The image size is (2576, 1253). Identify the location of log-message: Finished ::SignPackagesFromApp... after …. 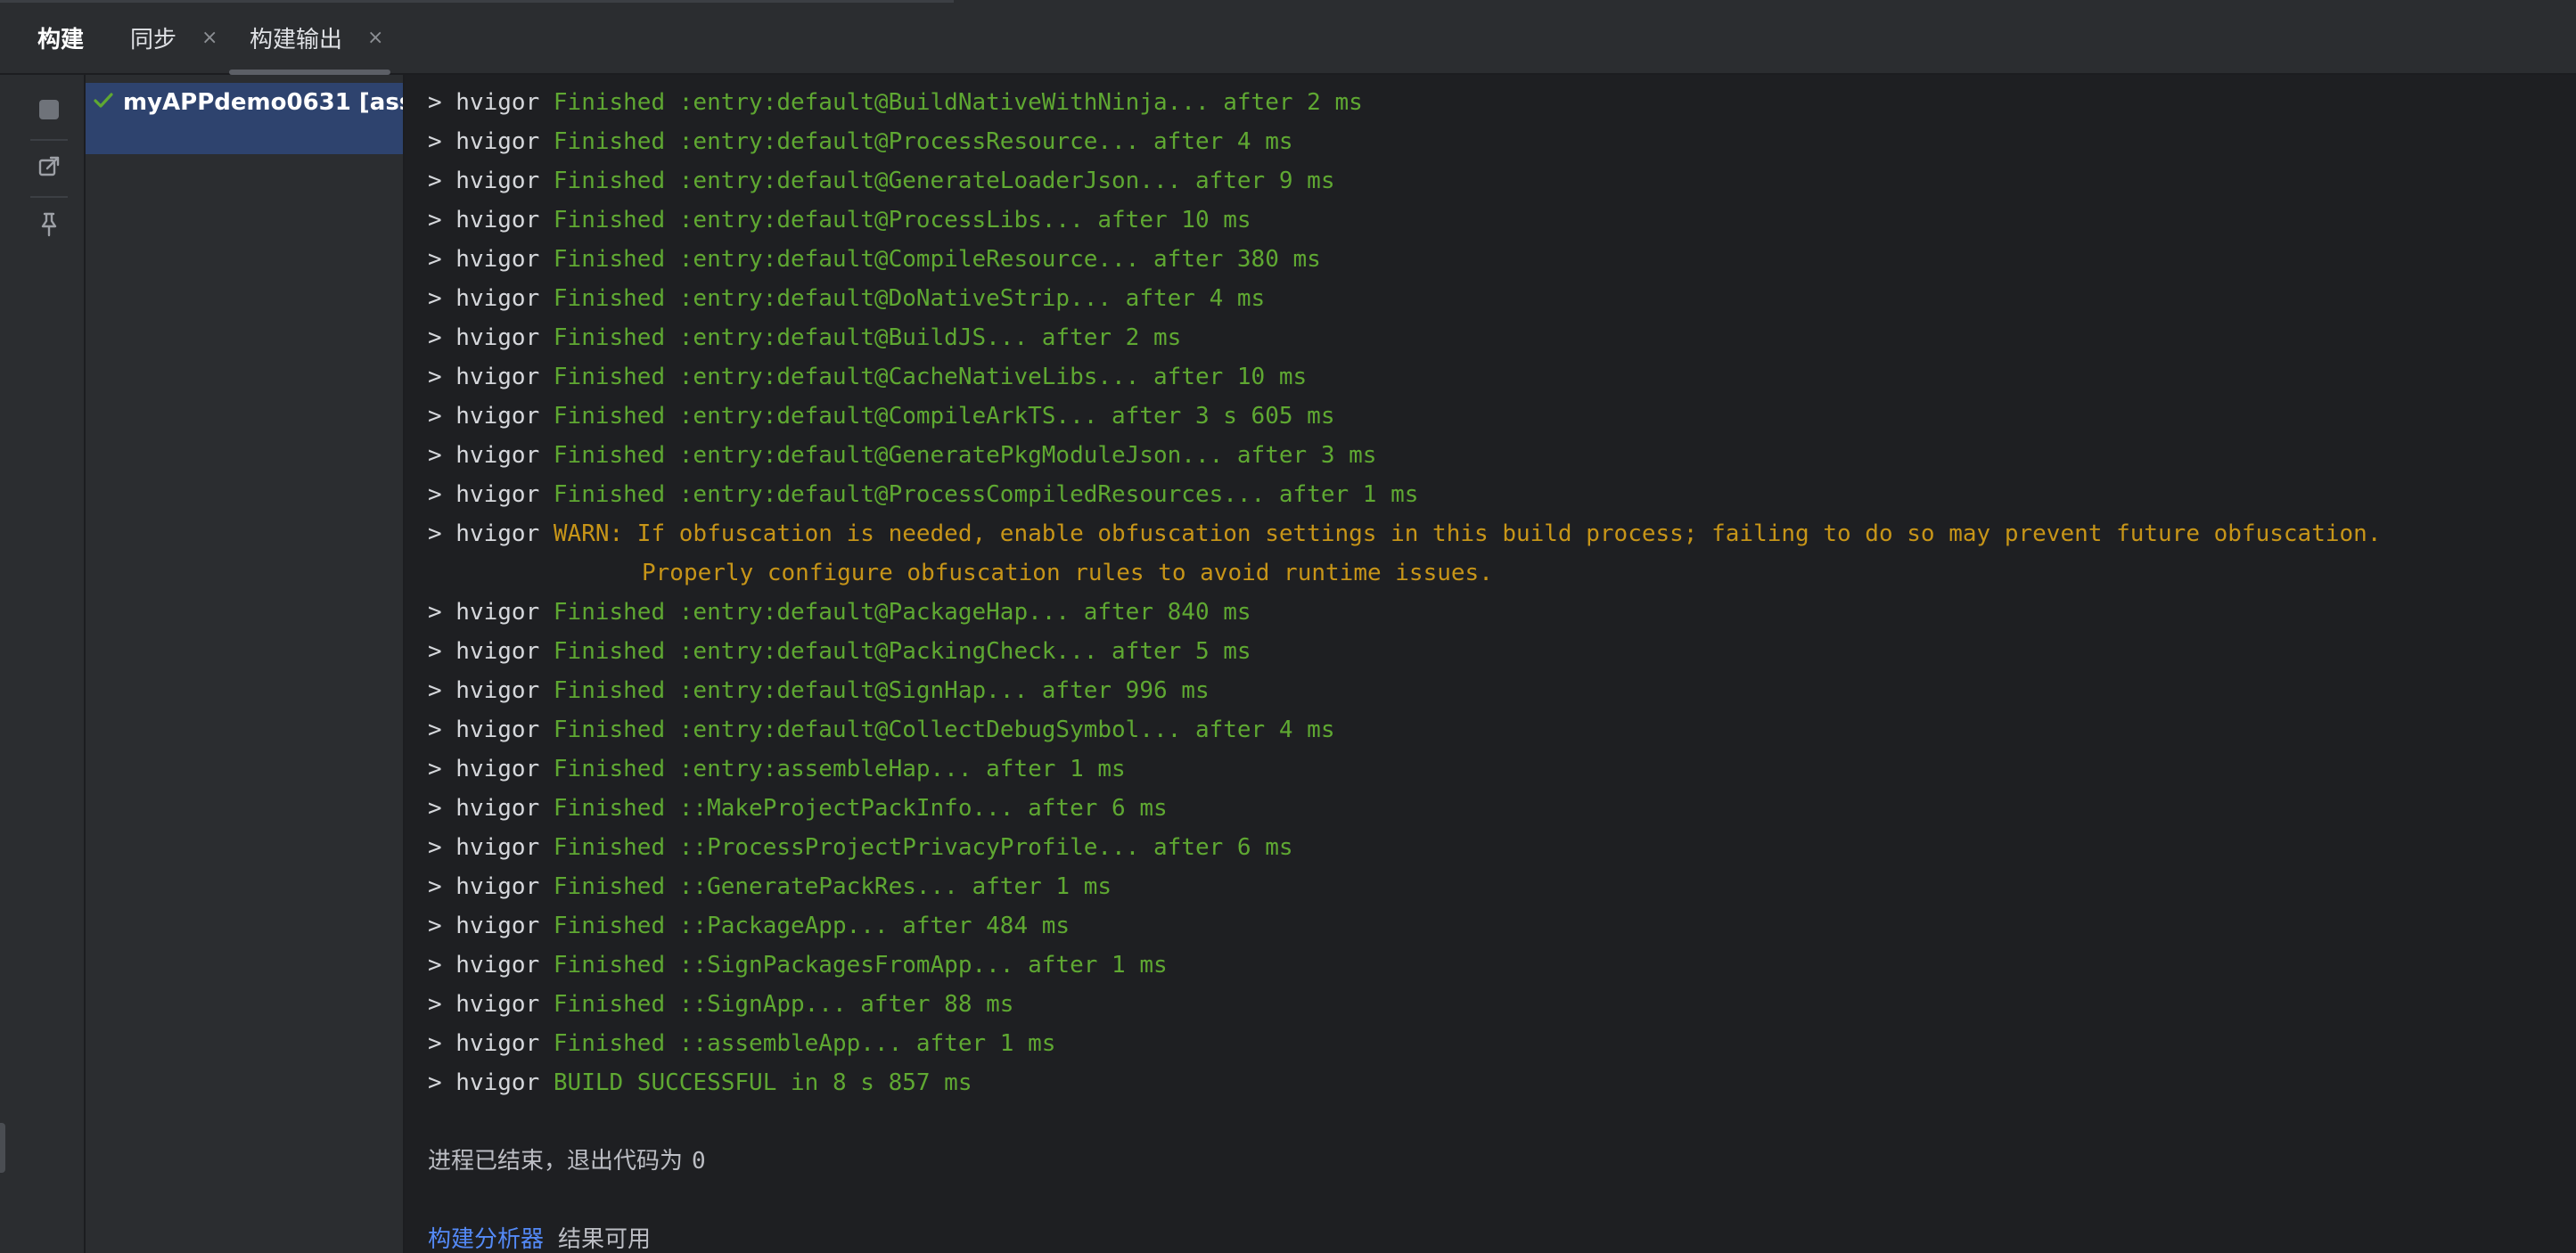
(860, 965).